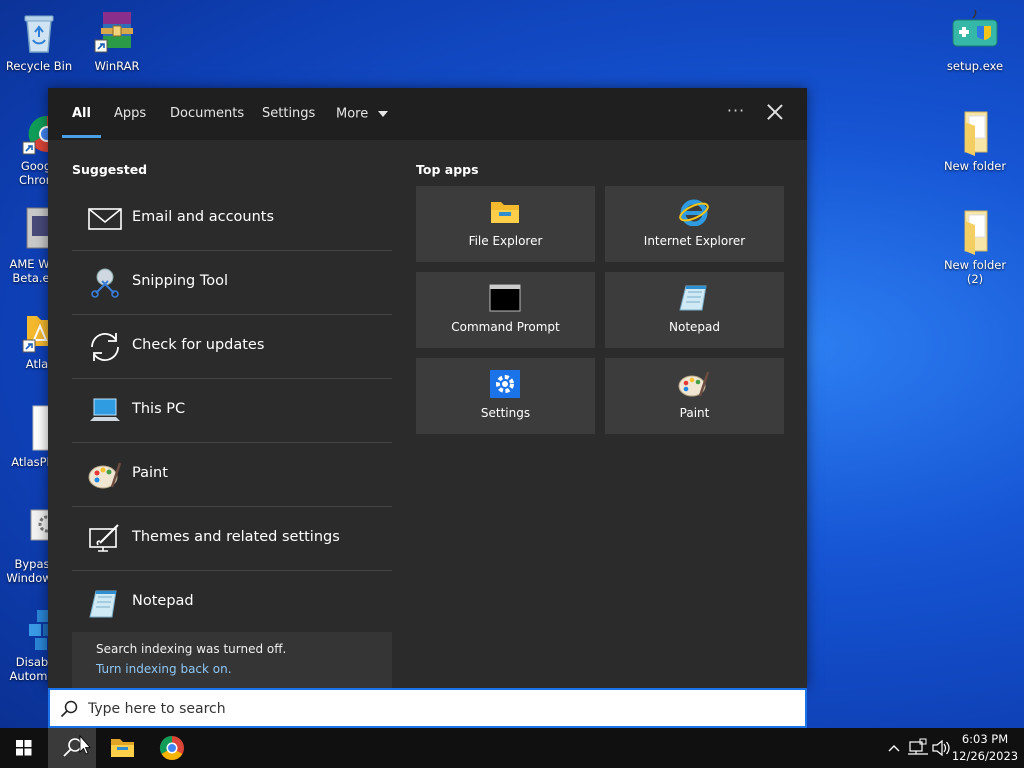 This screenshot has width=1024, height=768. I want to click on desktop-icon-label: WinRAR, so click(117, 66).